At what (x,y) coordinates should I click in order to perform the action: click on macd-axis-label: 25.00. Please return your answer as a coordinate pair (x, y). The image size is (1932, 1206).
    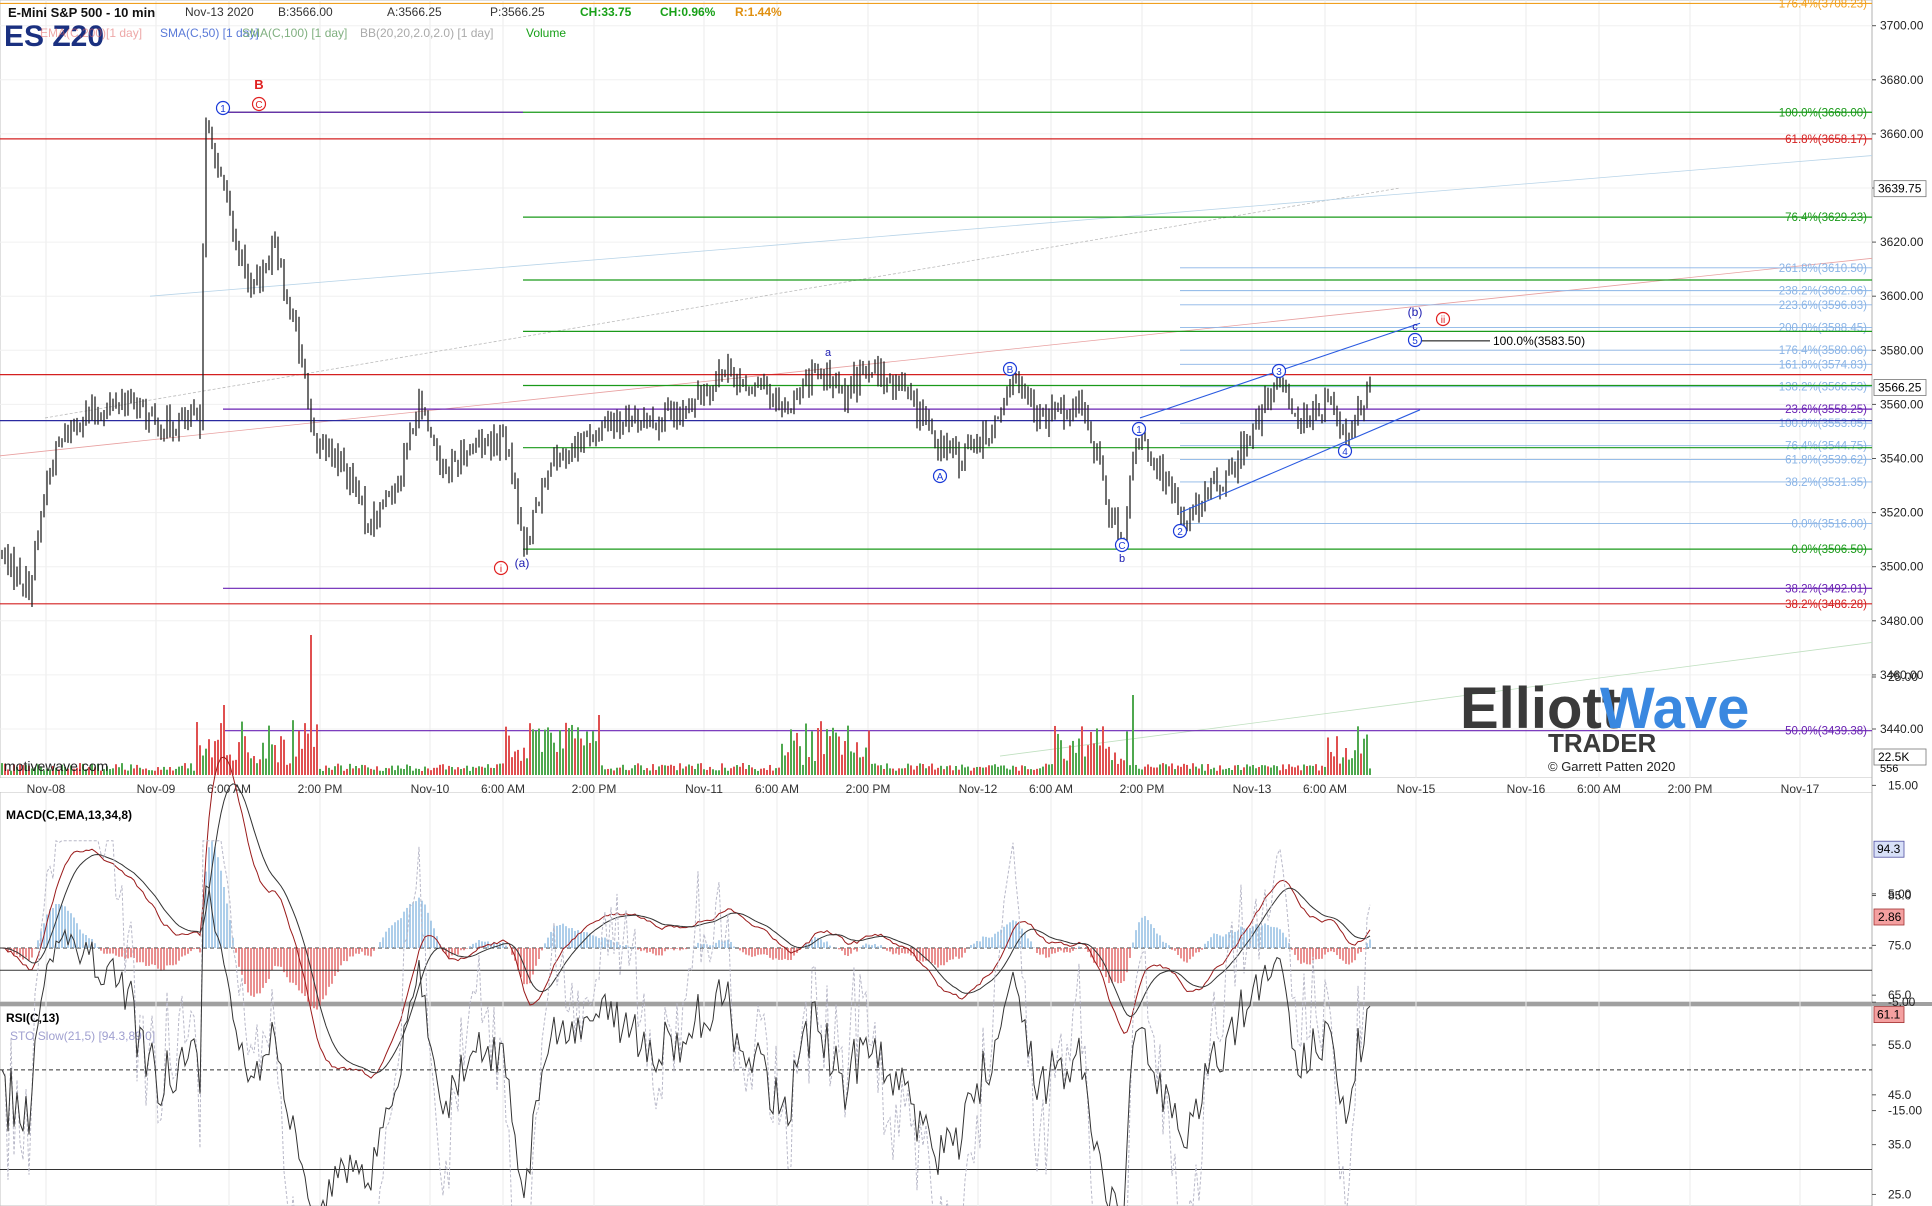
    Looking at the image, I should click on (1903, 677).